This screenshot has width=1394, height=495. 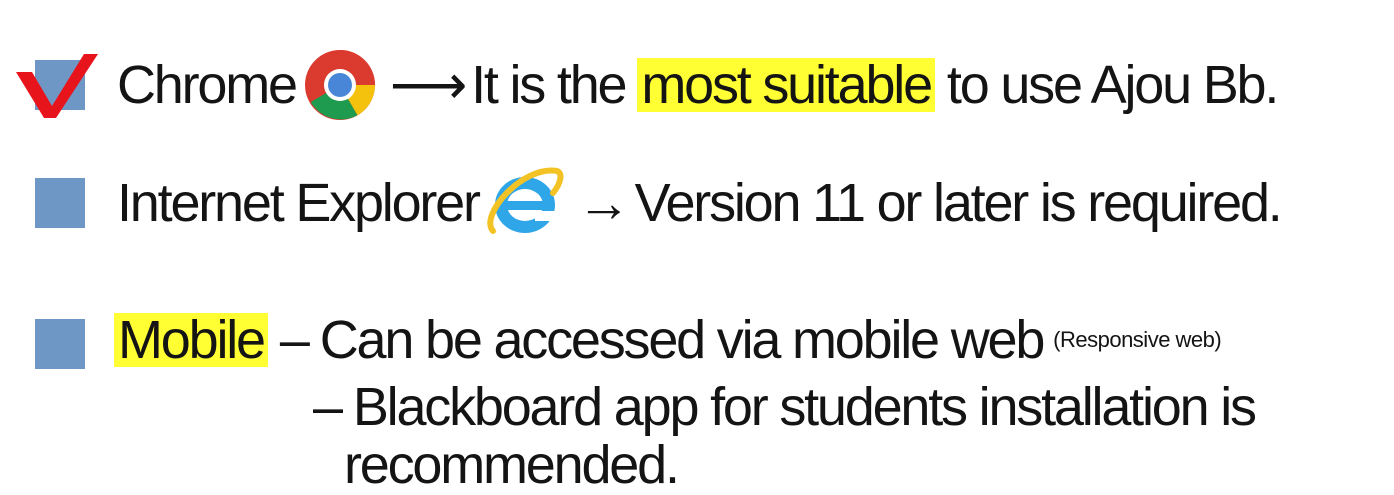 I want to click on chrome-label: Chrome, so click(x=207, y=85).